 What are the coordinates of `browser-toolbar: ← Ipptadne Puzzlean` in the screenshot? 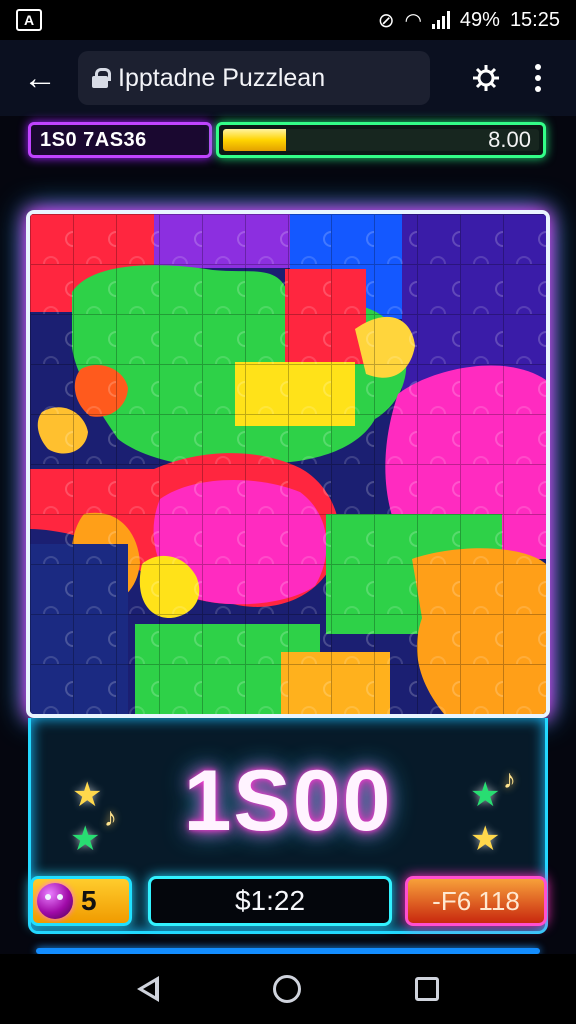 It's located at (288, 78).